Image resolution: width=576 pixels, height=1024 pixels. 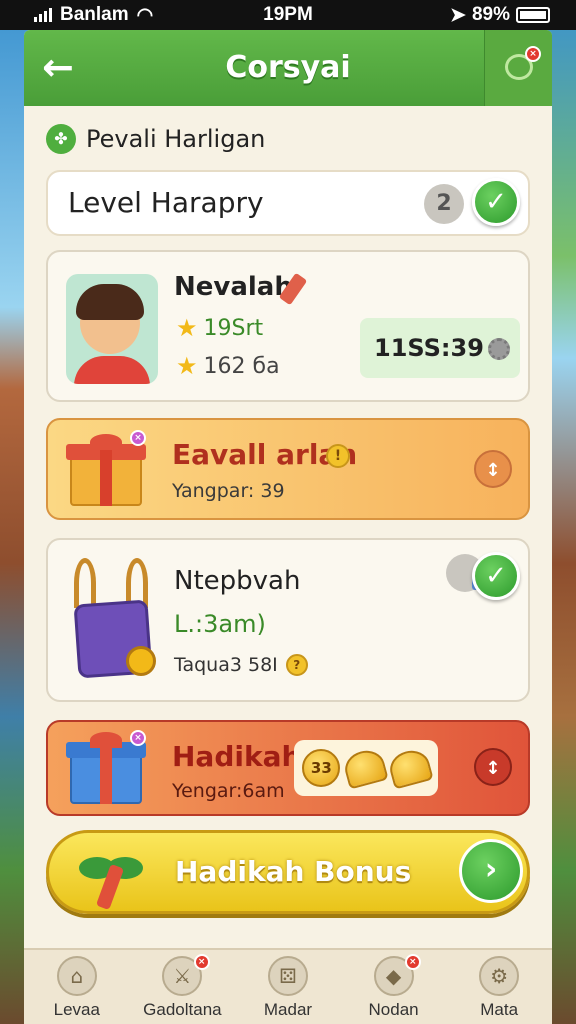 I want to click on quest-title: Ntepbvah, so click(x=237, y=581).